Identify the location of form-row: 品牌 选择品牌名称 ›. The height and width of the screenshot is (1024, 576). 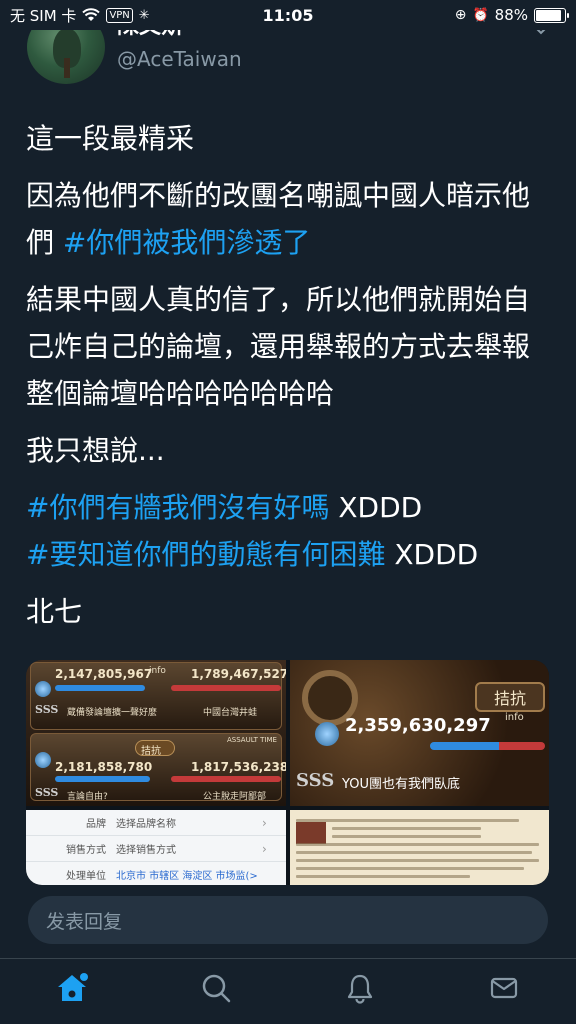
(156, 823).